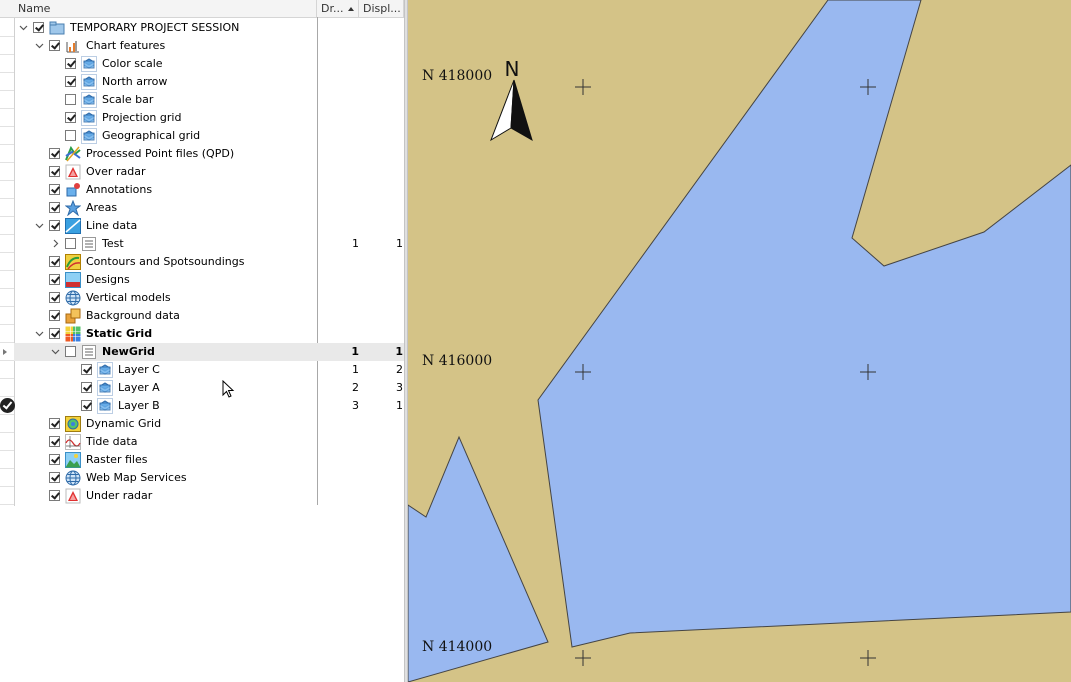 The image size is (1071, 682). I want to click on contours-icon, so click(73, 262).